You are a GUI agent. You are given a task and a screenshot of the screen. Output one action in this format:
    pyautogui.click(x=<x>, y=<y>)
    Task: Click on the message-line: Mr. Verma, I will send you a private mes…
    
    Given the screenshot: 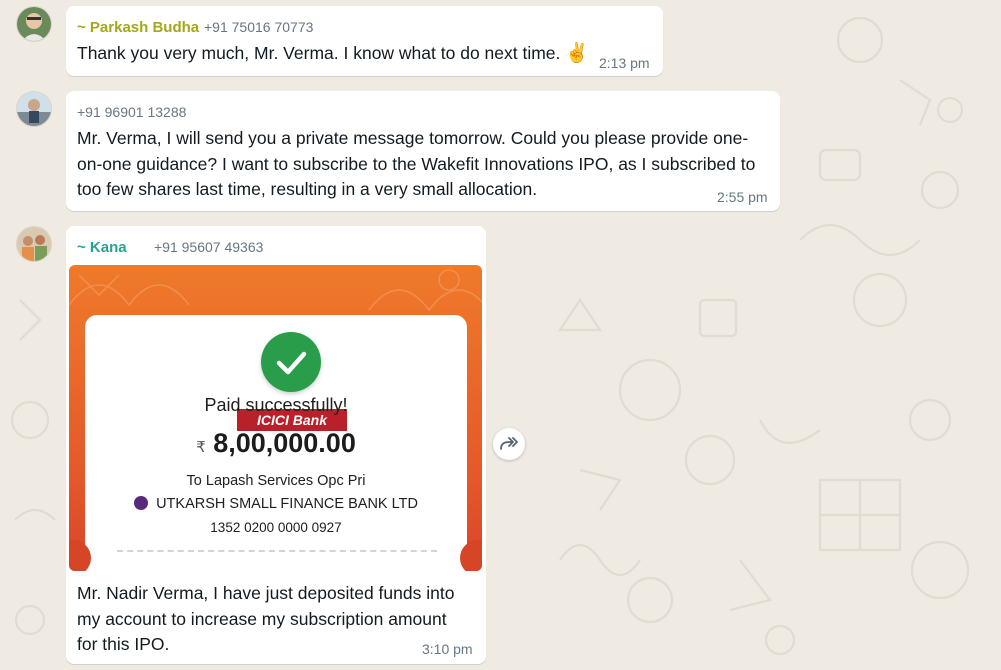 What is the action you would take?
    pyautogui.click(x=413, y=138)
    